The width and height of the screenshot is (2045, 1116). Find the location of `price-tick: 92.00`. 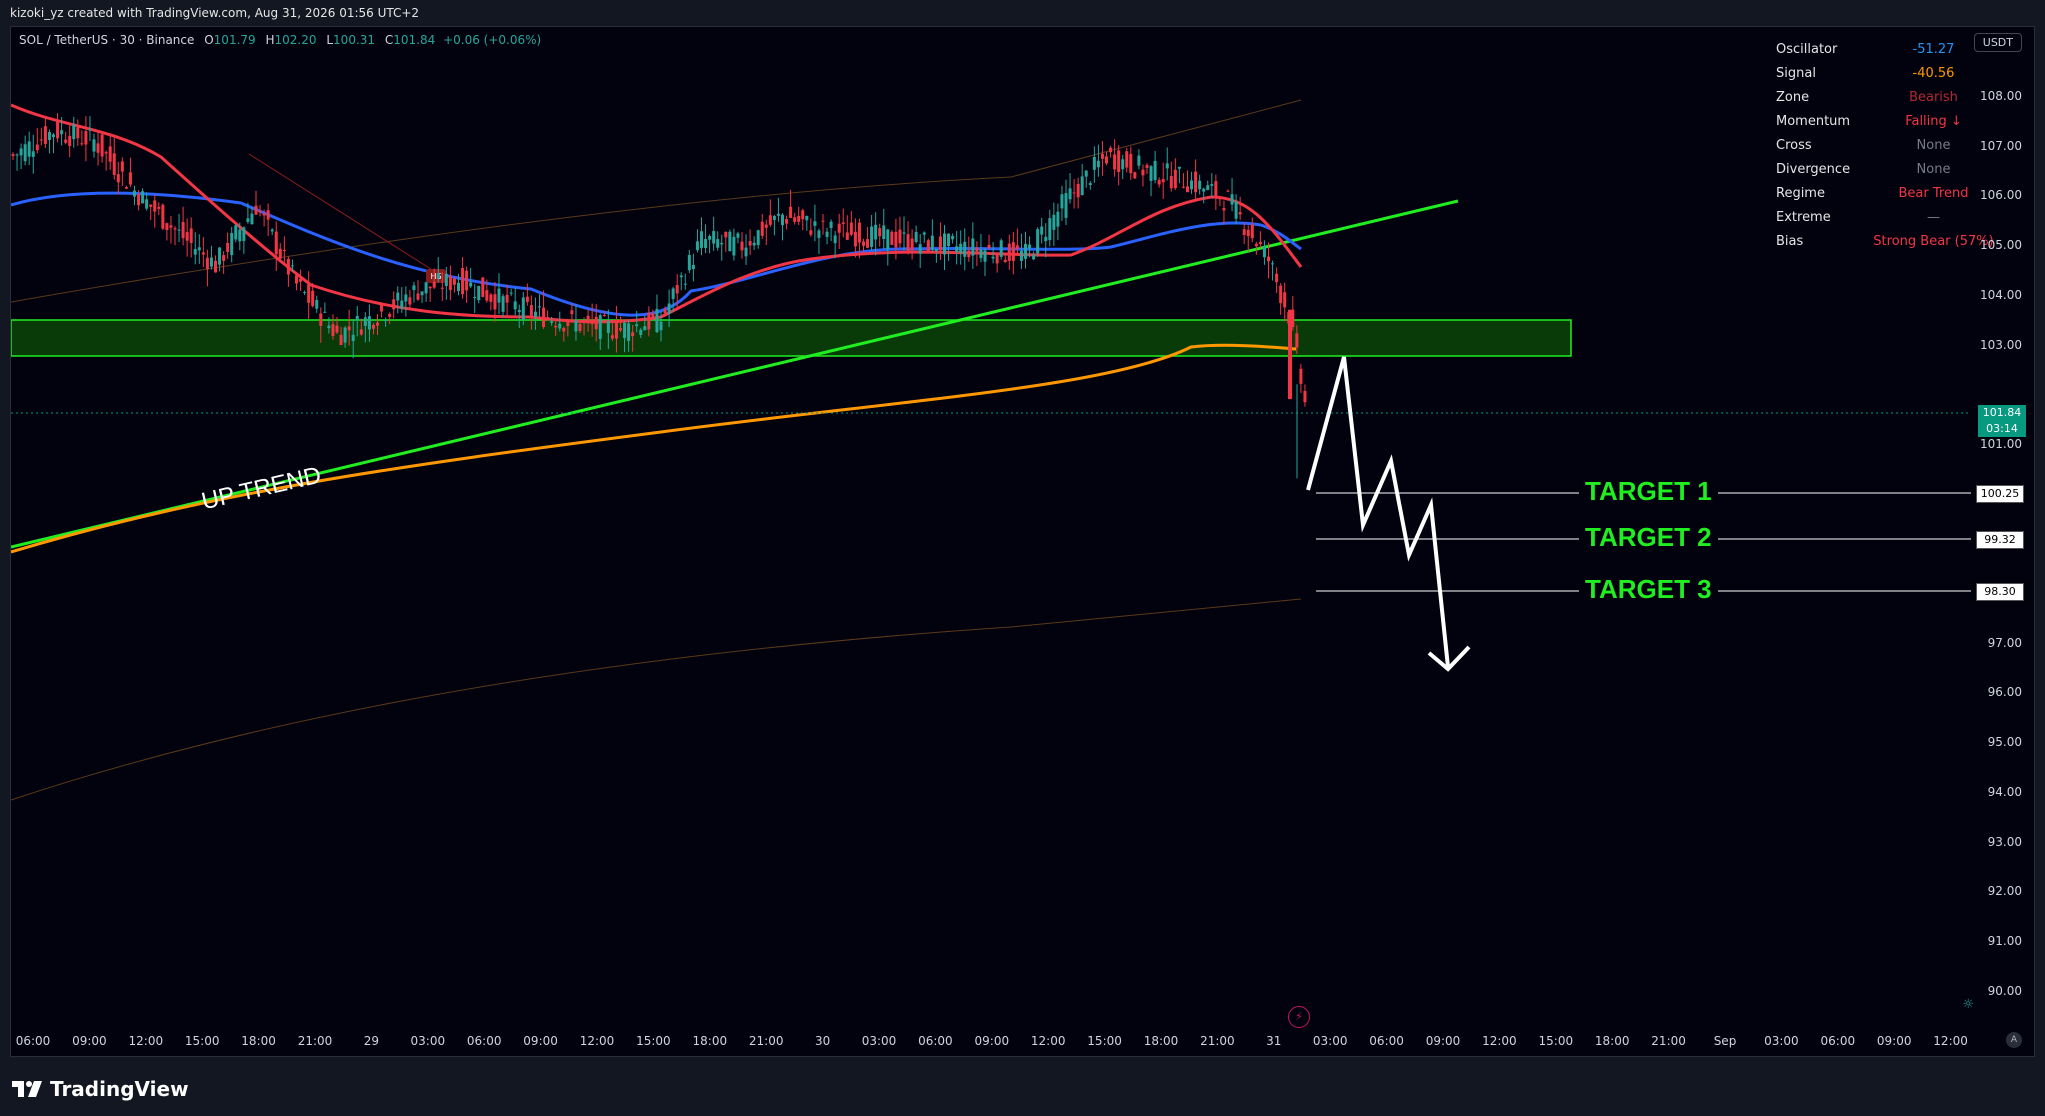

price-tick: 92.00 is located at coordinates (2004, 891).